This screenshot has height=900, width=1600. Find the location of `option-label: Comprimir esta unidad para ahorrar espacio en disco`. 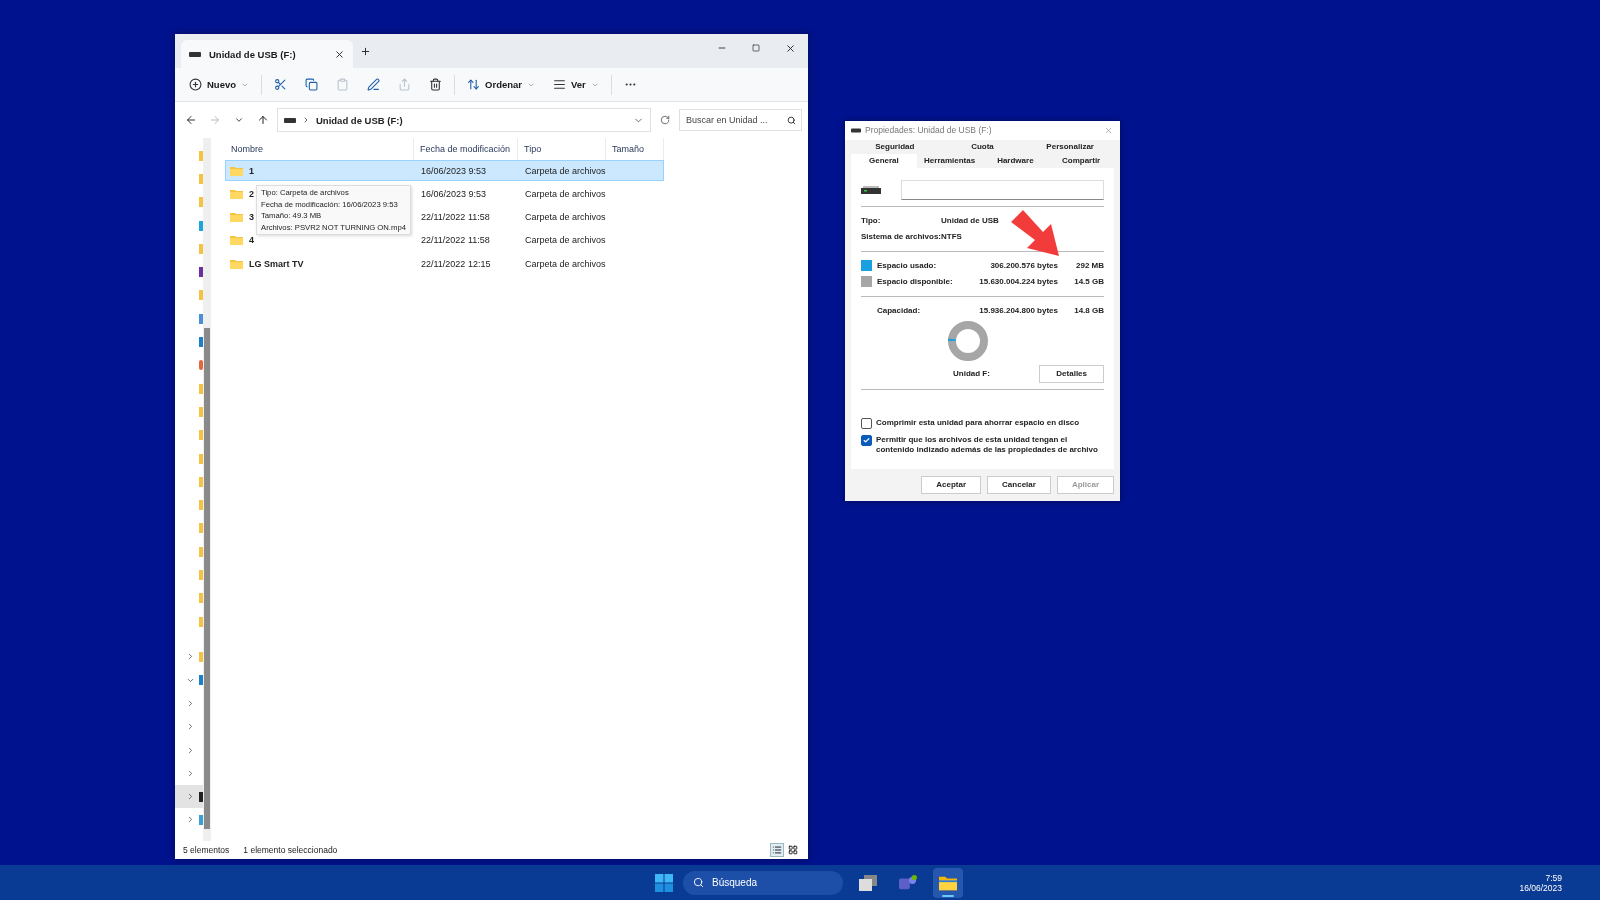

option-label: Comprimir esta unidad para ahorrar espacio en disco is located at coordinates (978, 422).